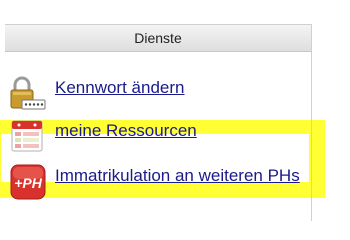 The height and width of the screenshot is (240, 350). I want to click on list-item-change-password: Kennwort ändern, so click(96, 94).